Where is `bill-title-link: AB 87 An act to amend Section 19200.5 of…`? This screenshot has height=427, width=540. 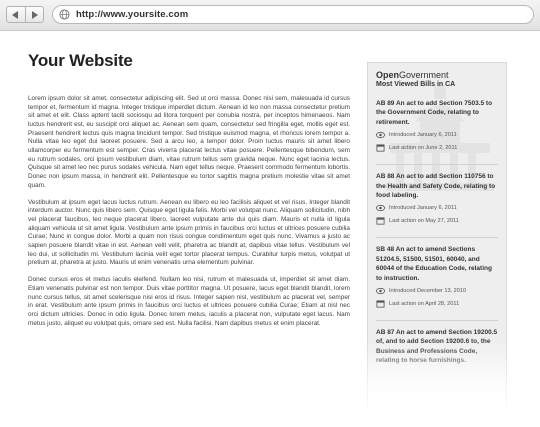 bill-title-link: AB 87 An act to amend Section 19200.5 of… is located at coordinates (437, 347).